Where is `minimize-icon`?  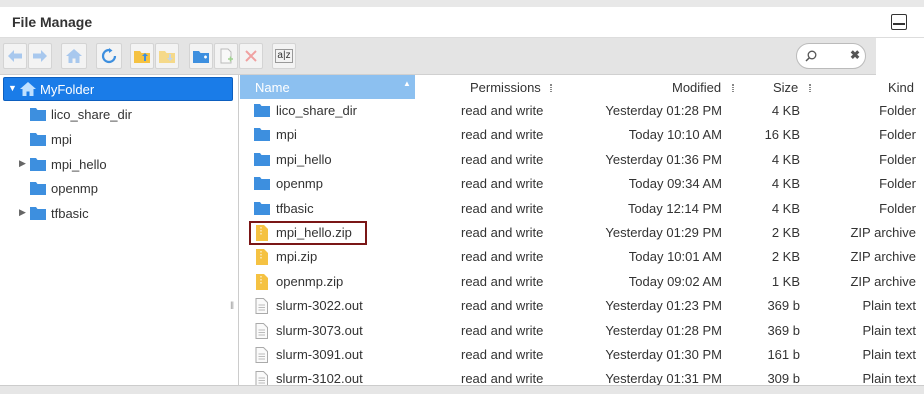
minimize-icon is located at coordinates (899, 22).